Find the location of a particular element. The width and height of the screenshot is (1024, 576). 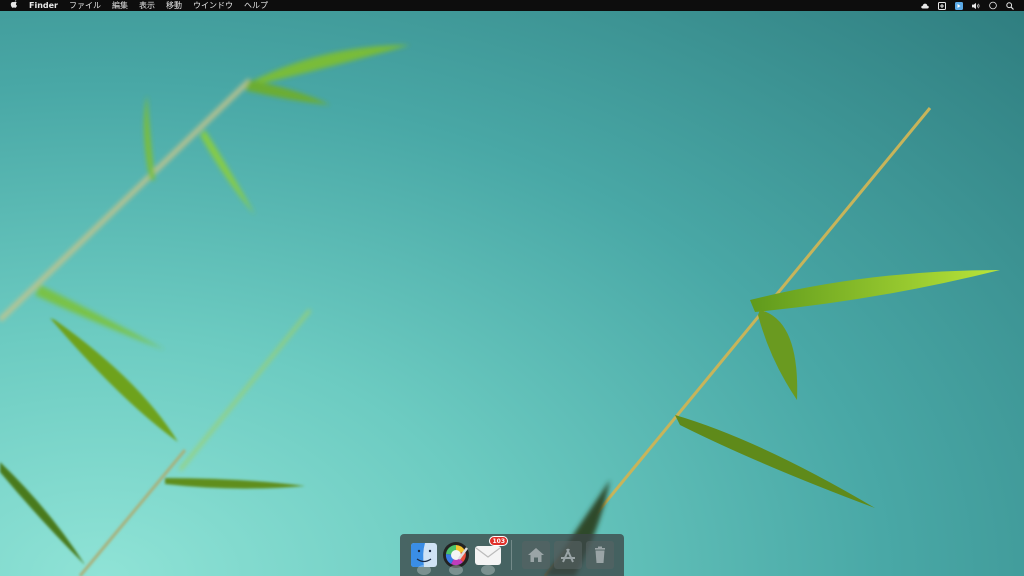

apple-menu-icon is located at coordinates (14, 5).